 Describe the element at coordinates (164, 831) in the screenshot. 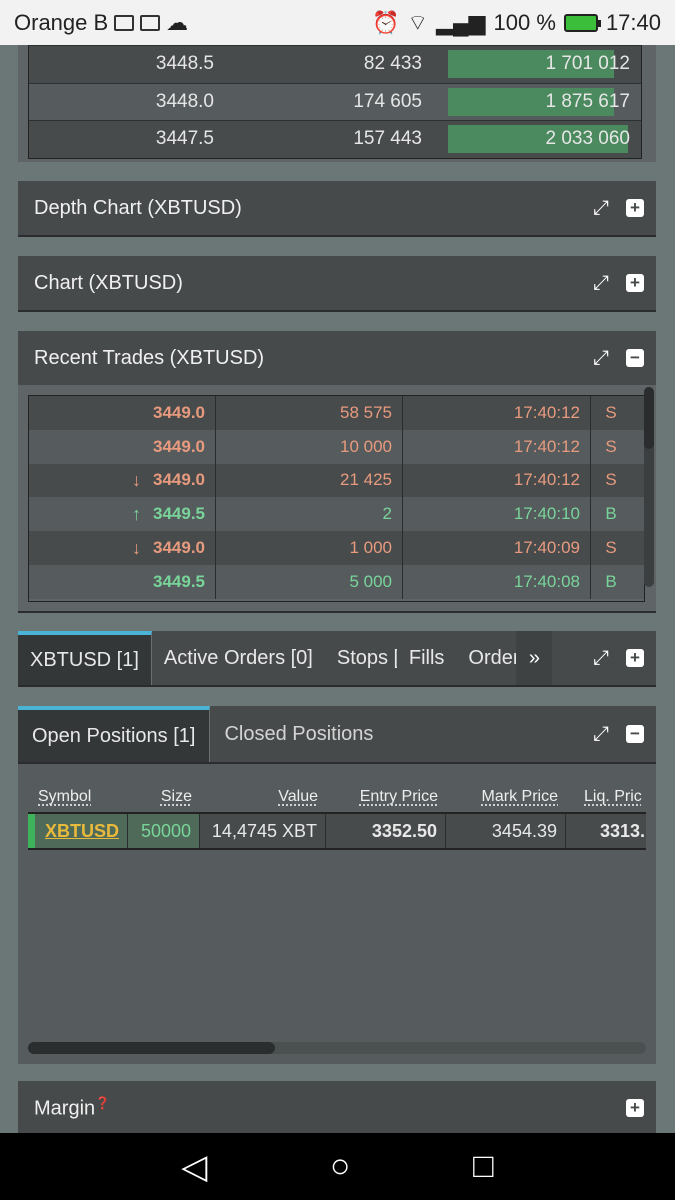

I see `cell-size: 50000` at that location.